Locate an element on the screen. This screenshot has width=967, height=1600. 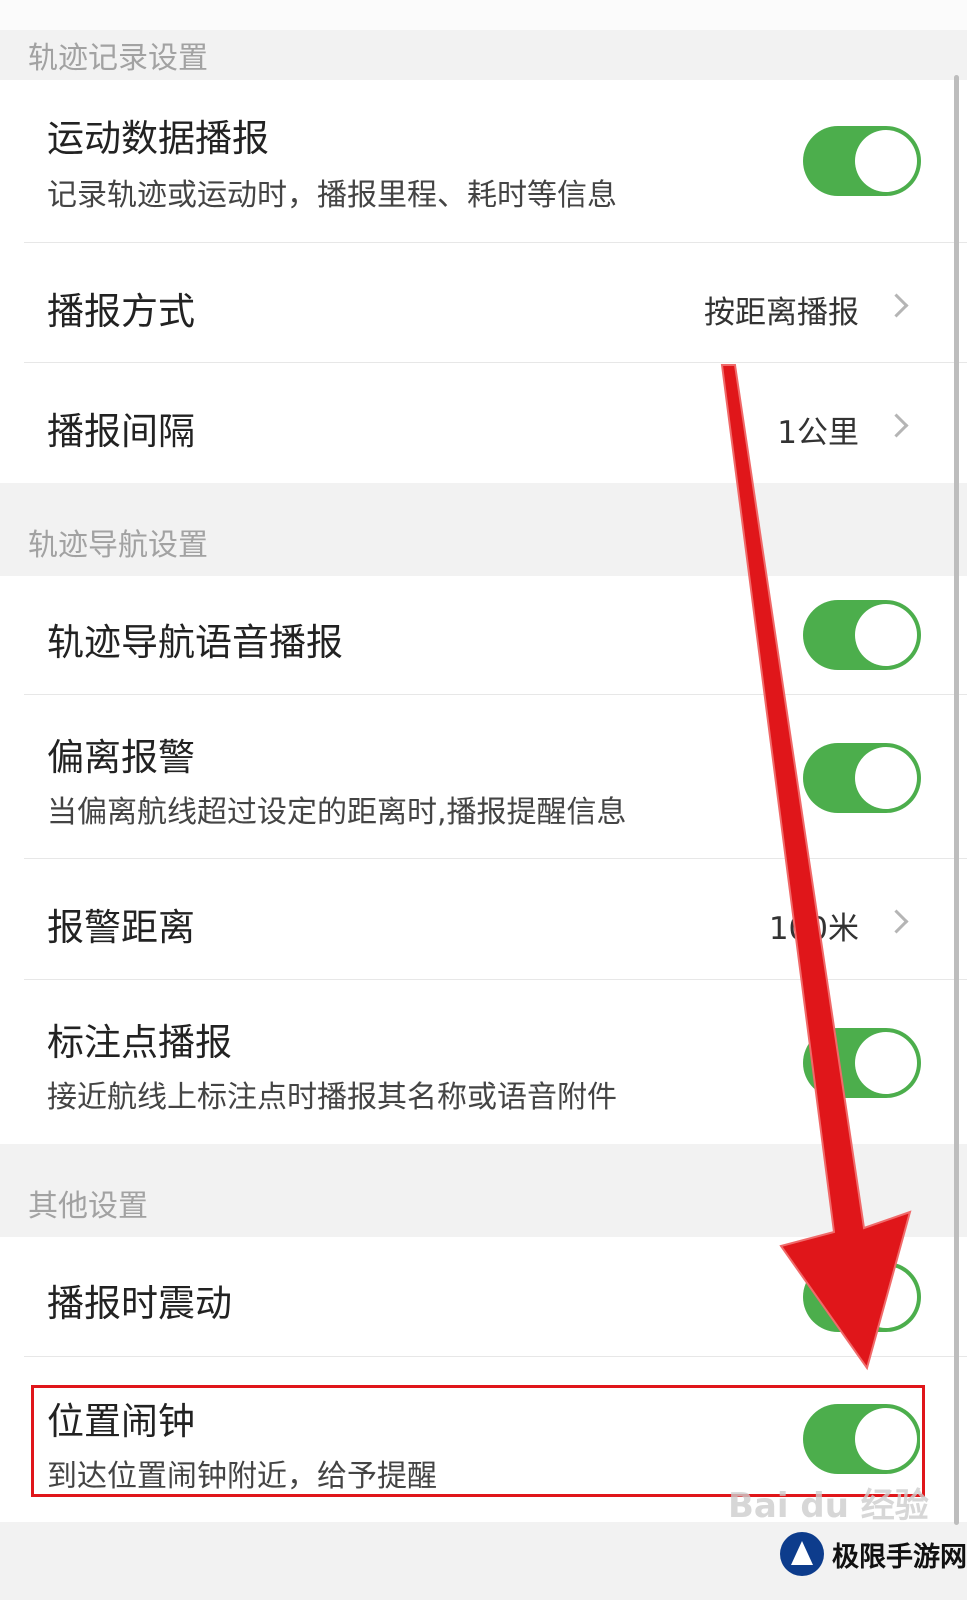
row-title: 报警距离 is located at coordinates (121, 927).